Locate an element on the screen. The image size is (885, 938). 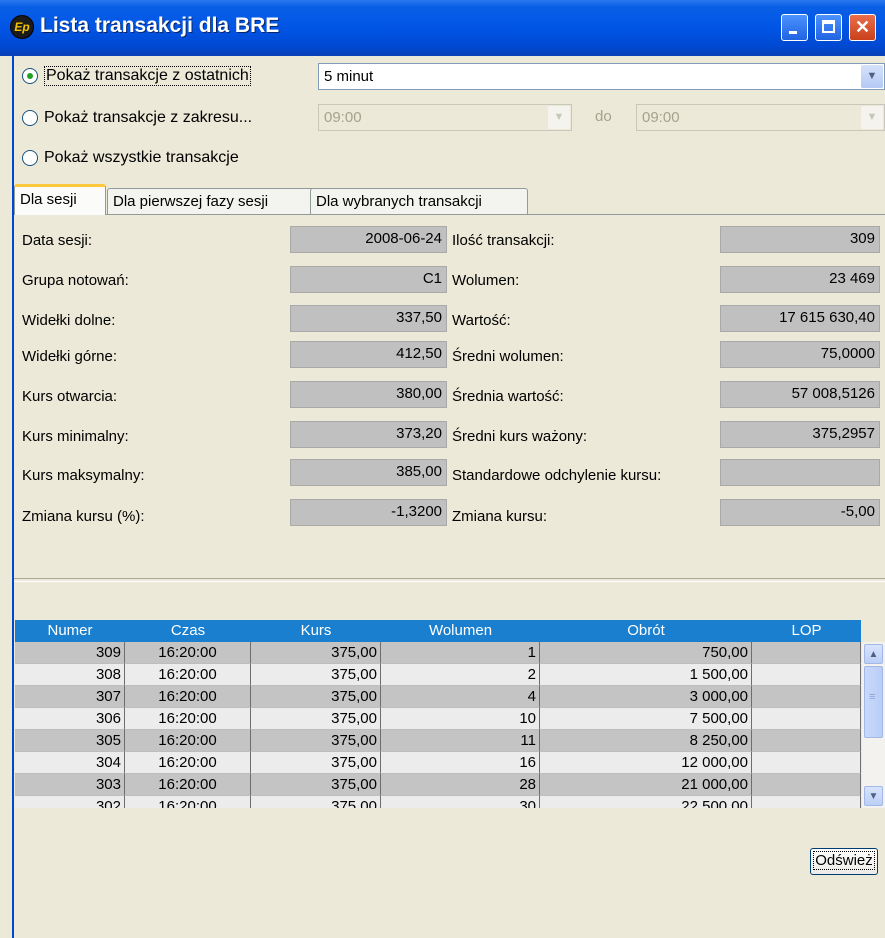
stat-value-upper-band: 412,50 is located at coordinates (368, 354).